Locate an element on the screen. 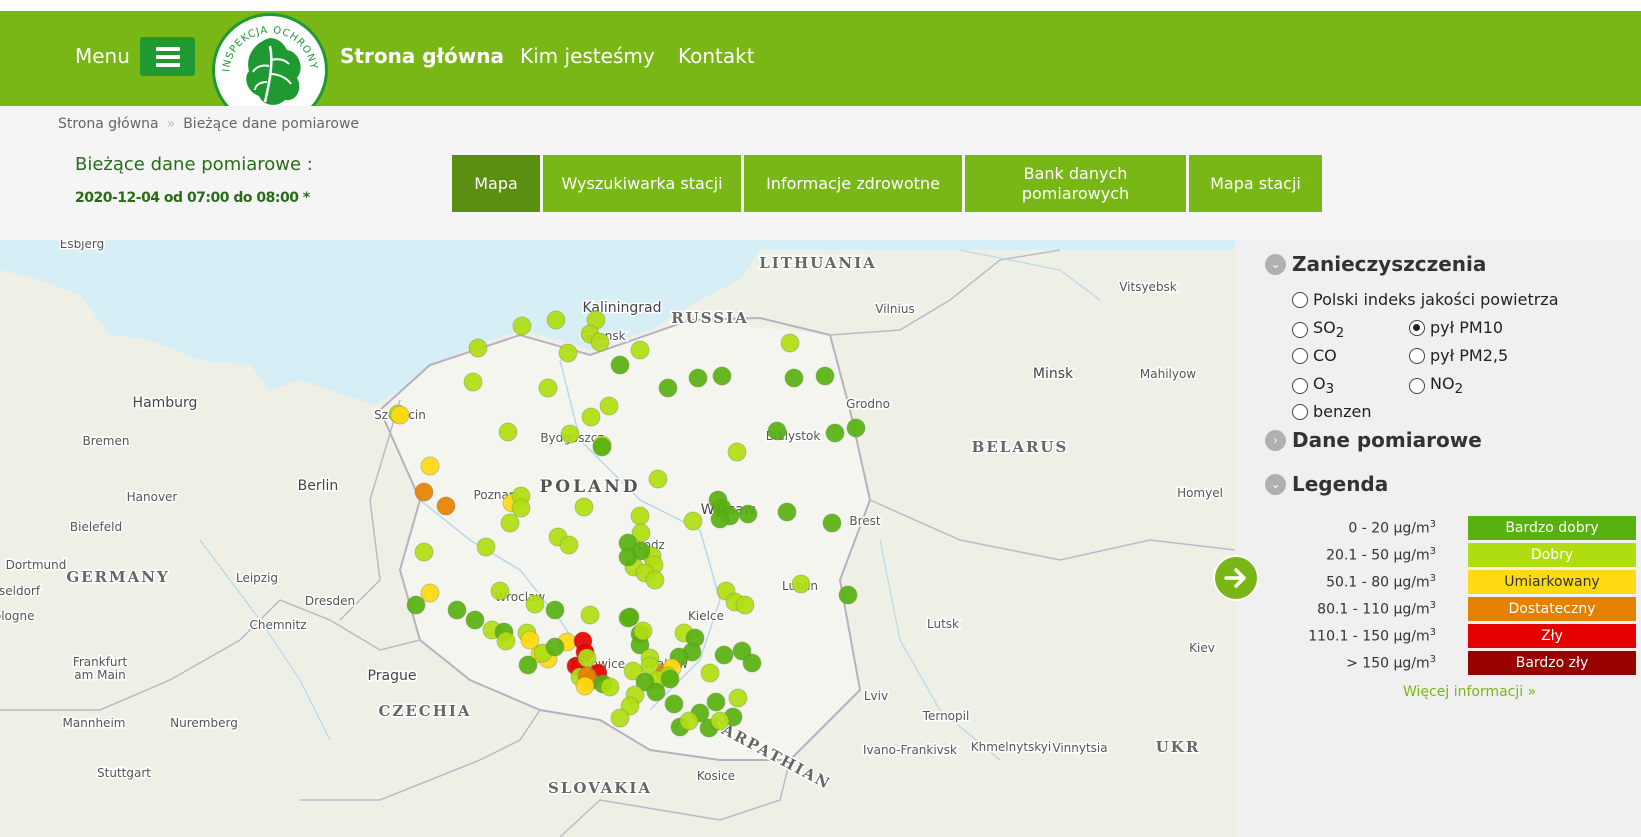  radio-o3: O3 is located at coordinates (1313, 385).